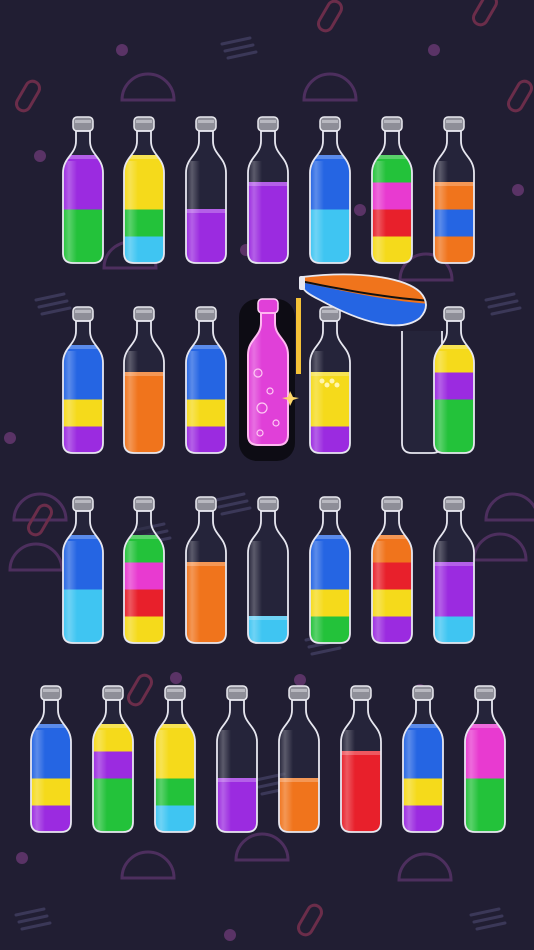  Describe the element at coordinates (302, 283) in the screenshot. I see `bottle-mouth` at that location.